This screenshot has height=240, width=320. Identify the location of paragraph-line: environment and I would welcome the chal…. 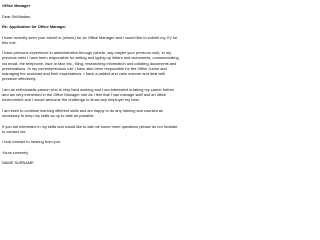
(71, 100).